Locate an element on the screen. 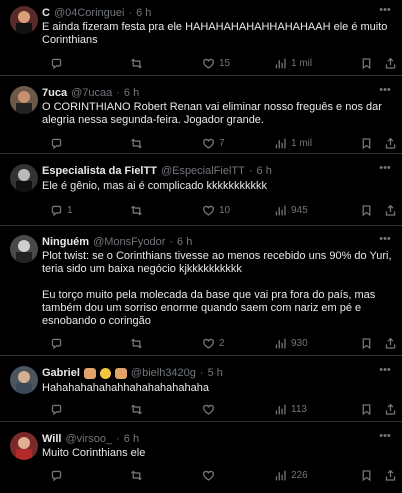 This screenshot has height=493, width=402. tweet-actions: 15 1 mil is located at coordinates (219, 63).